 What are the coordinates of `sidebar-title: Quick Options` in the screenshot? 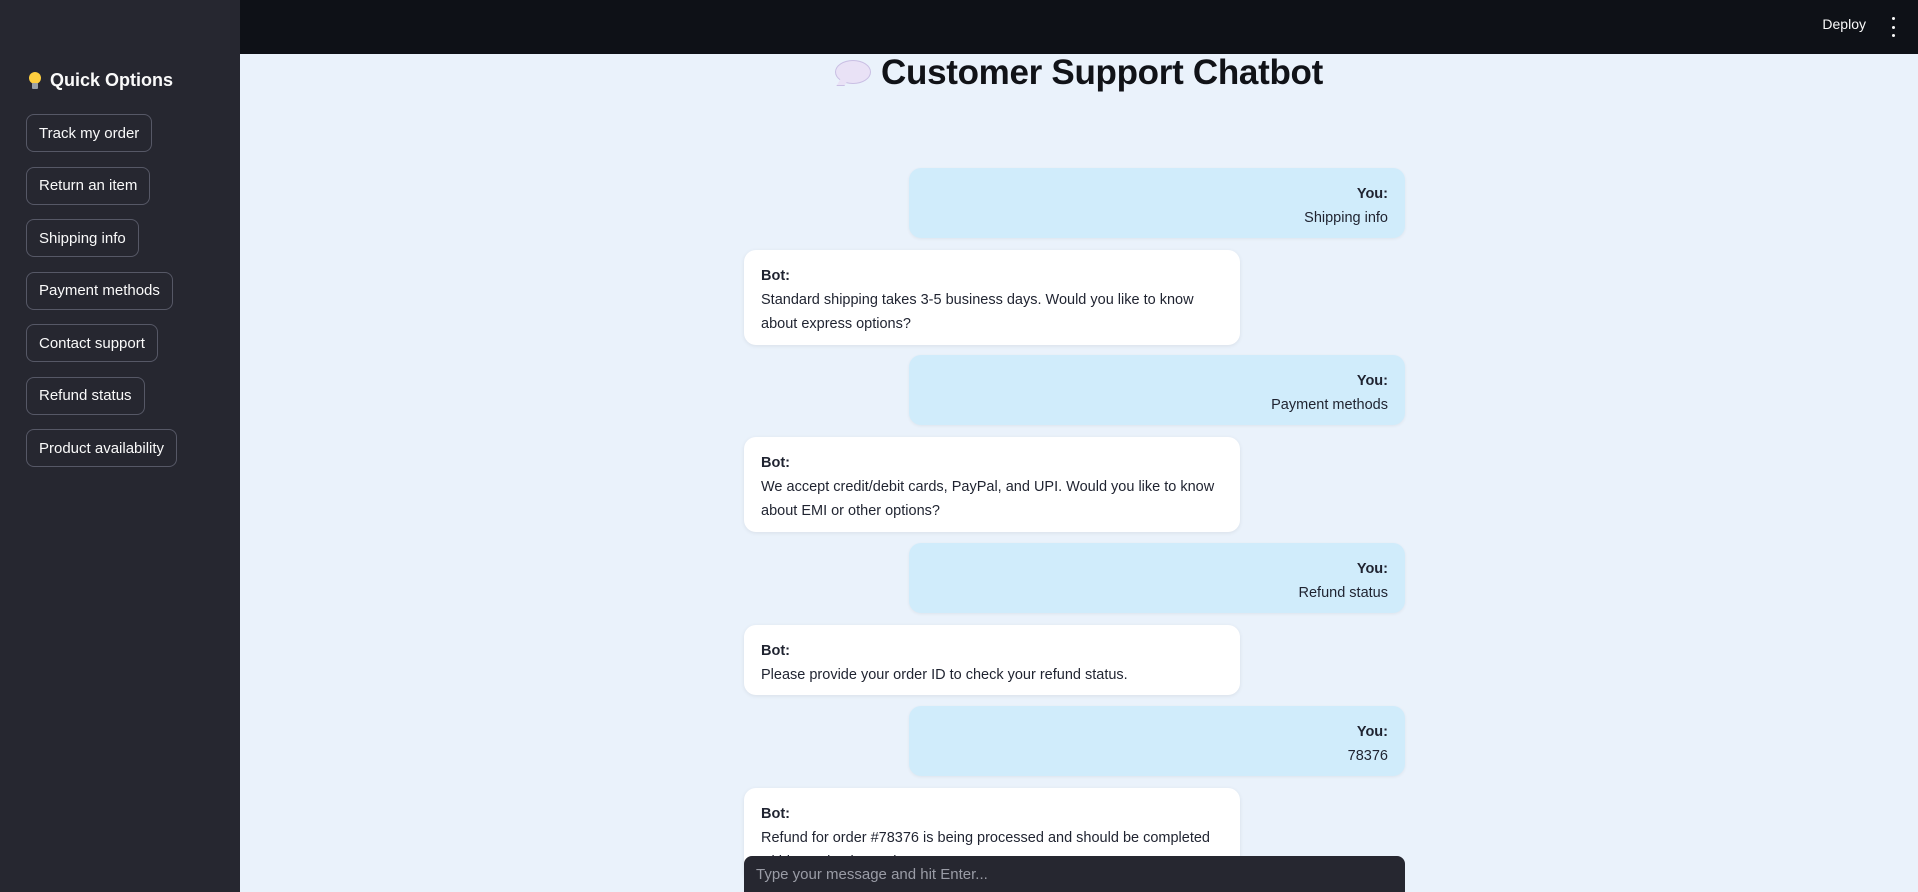 It's located at (100, 80).